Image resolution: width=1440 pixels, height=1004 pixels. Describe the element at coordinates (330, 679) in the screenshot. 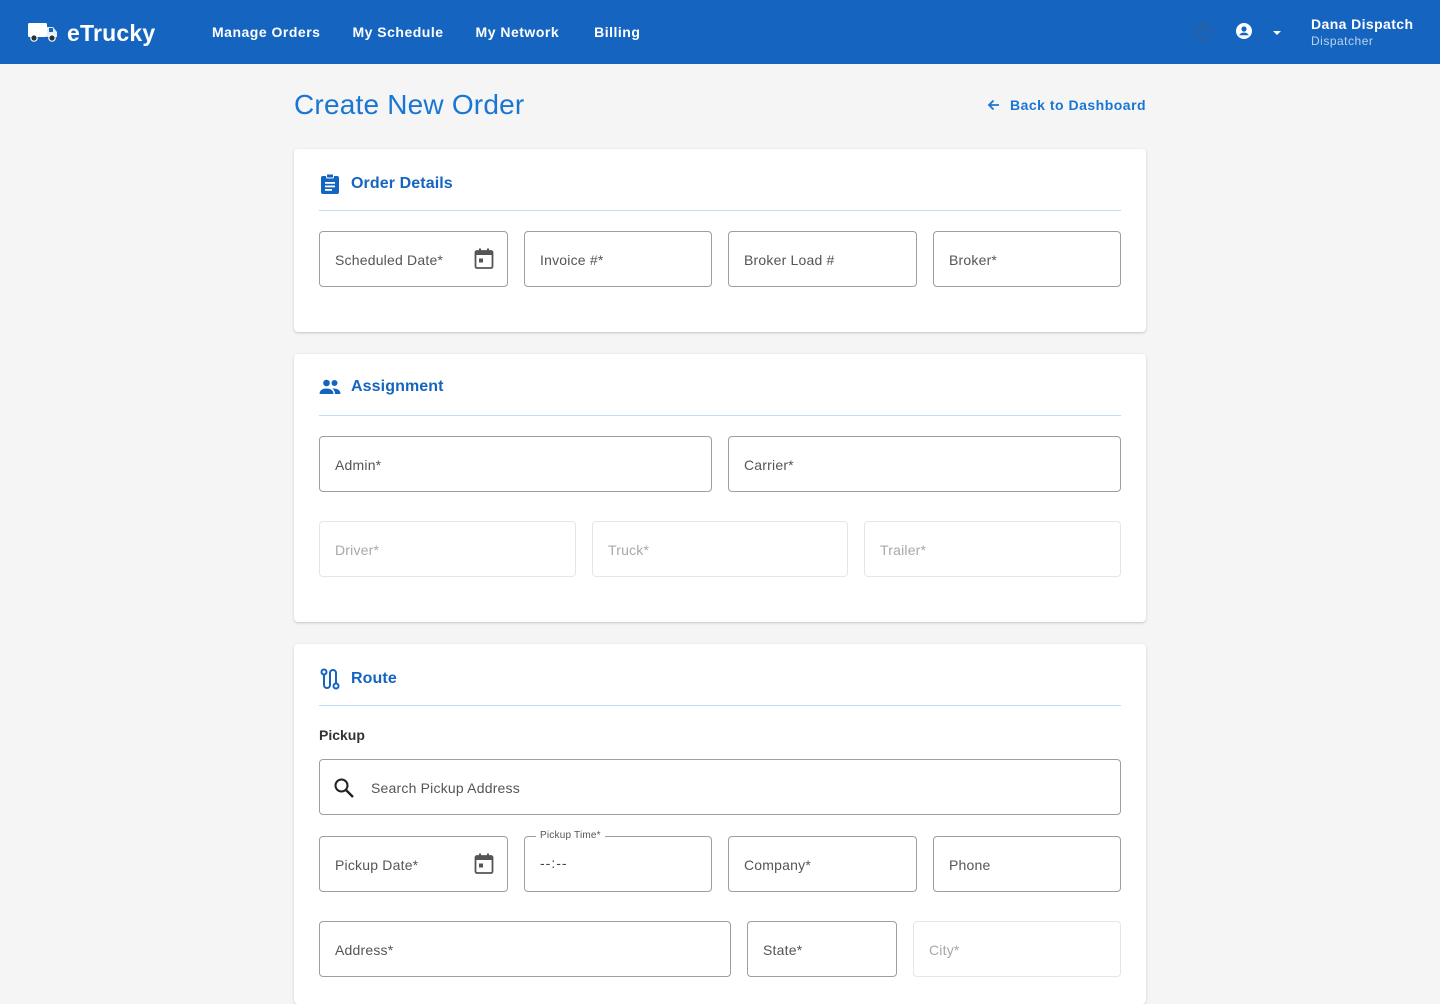

I see `route-icon` at that location.